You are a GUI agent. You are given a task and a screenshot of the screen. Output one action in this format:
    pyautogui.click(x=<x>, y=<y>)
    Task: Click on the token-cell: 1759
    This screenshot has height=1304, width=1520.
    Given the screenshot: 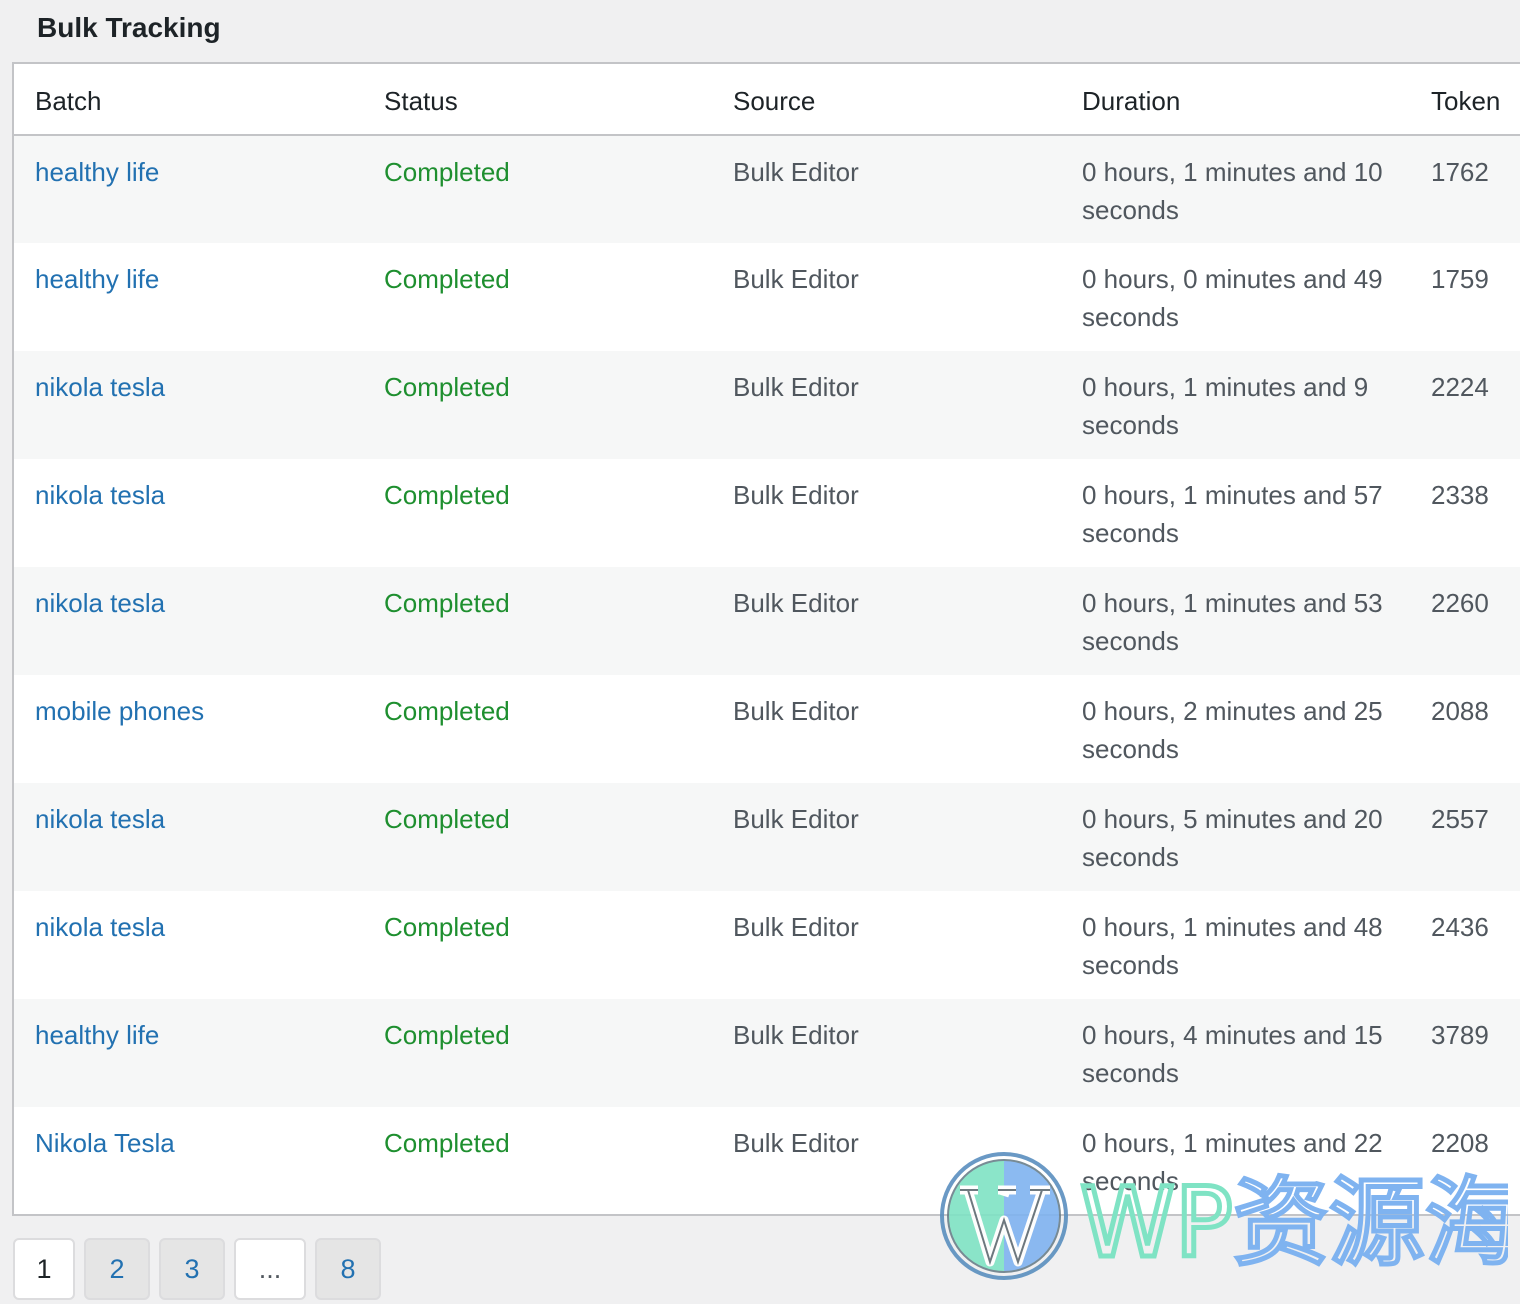 What is the action you would take?
    pyautogui.click(x=1460, y=279)
    